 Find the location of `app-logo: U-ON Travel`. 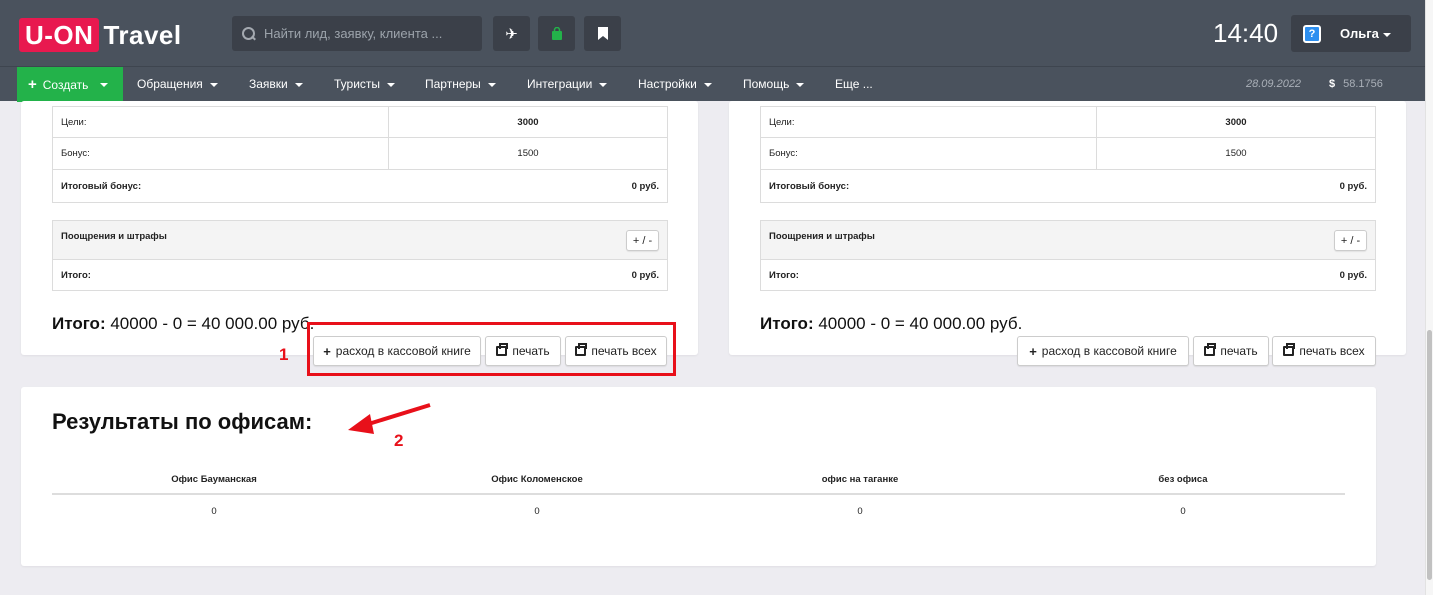

app-logo: U-ON Travel is located at coordinates (100, 35).